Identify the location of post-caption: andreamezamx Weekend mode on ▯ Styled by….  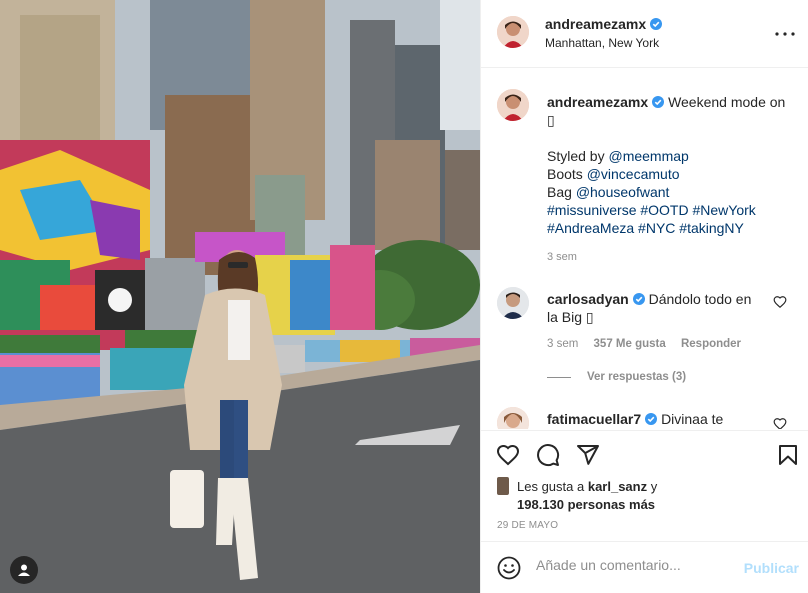
(672, 165).